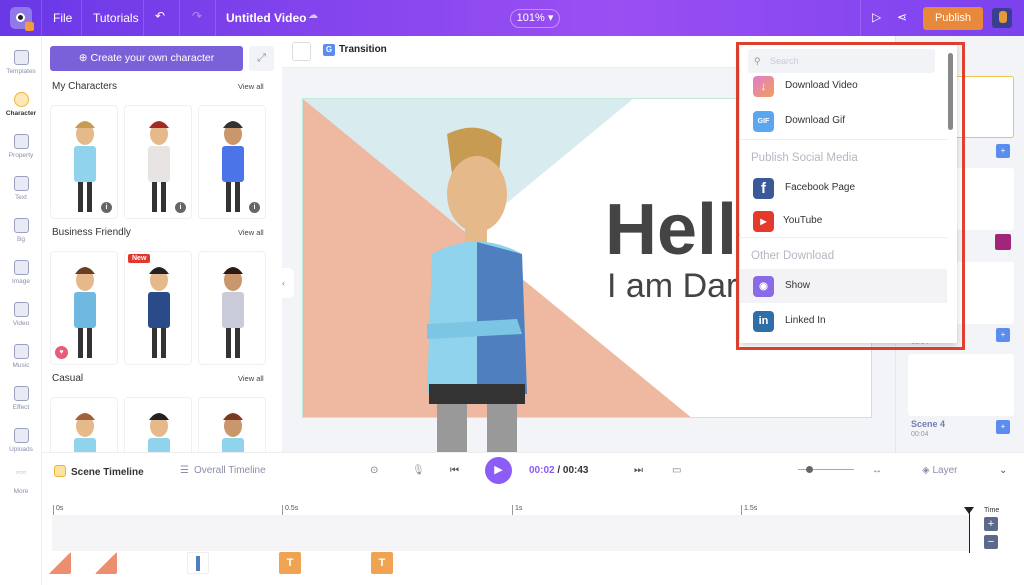 The height and width of the screenshot is (585, 1024). I want to click on zoom-select: 101% ▾, so click(535, 18).